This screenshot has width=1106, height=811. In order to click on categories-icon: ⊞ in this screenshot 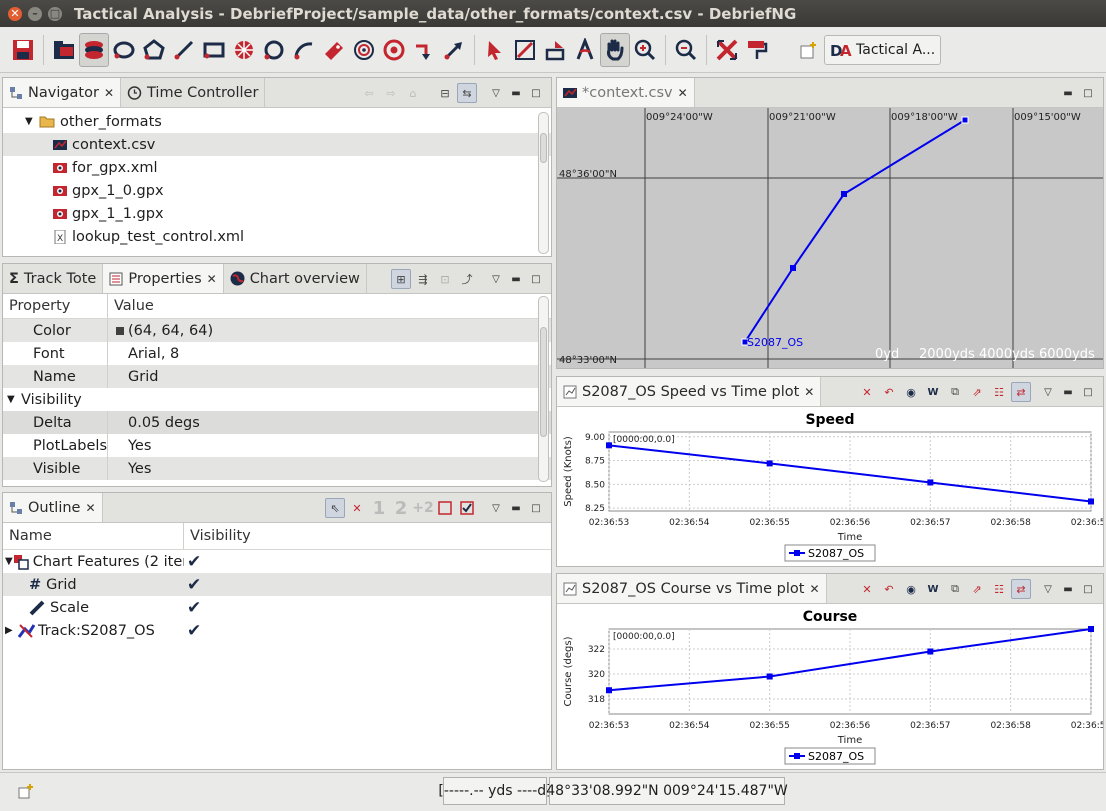, I will do `click(401, 279)`.